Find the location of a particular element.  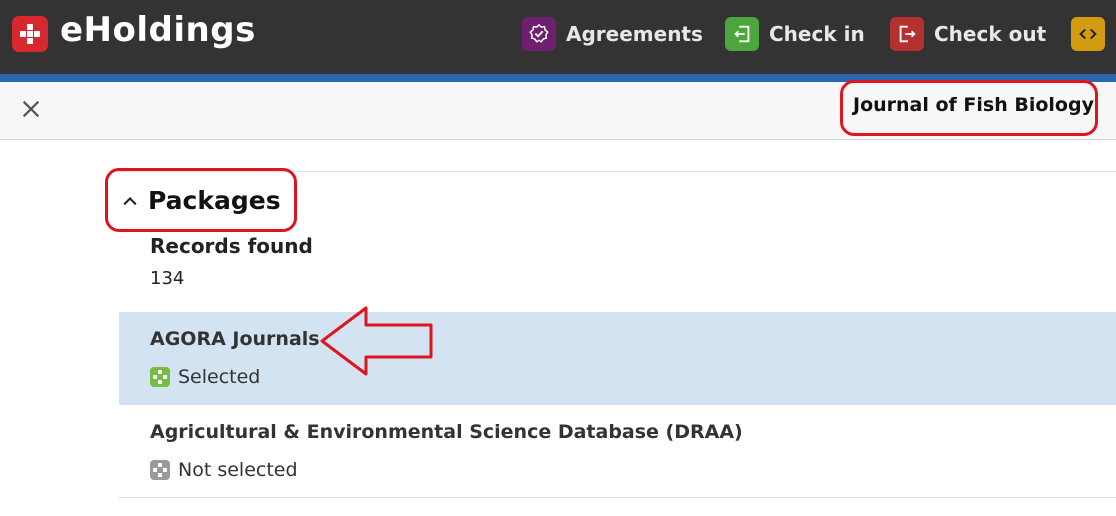

annotation-highlight-packages is located at coordinates (201, 200).